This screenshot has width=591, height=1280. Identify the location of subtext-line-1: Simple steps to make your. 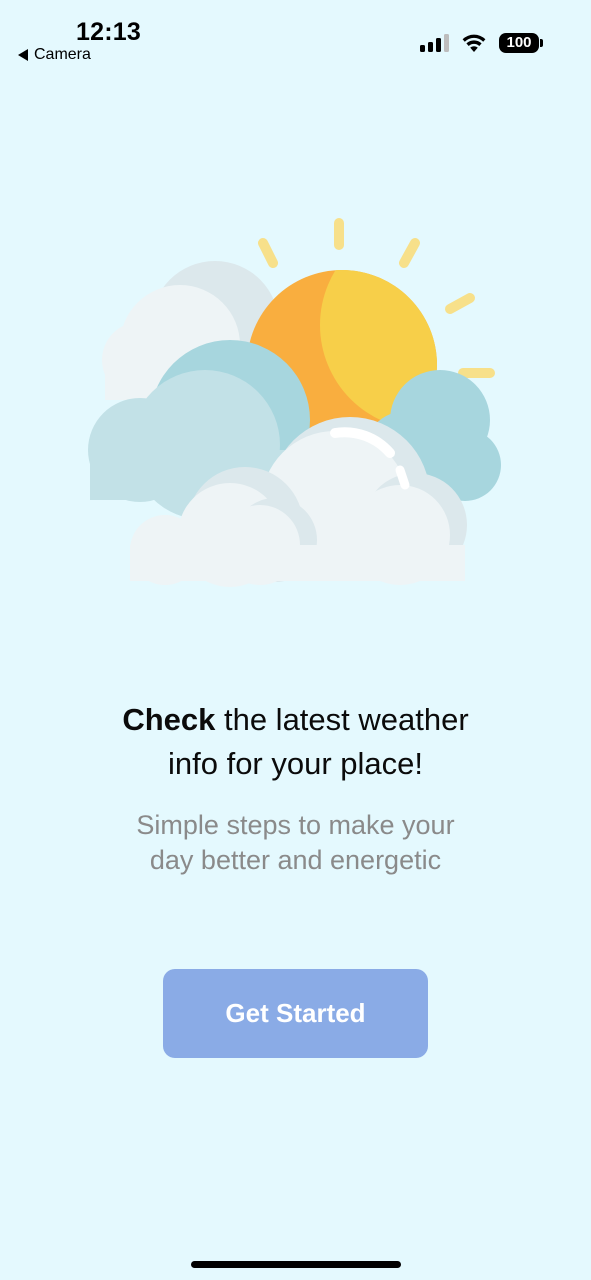
(295, 825).